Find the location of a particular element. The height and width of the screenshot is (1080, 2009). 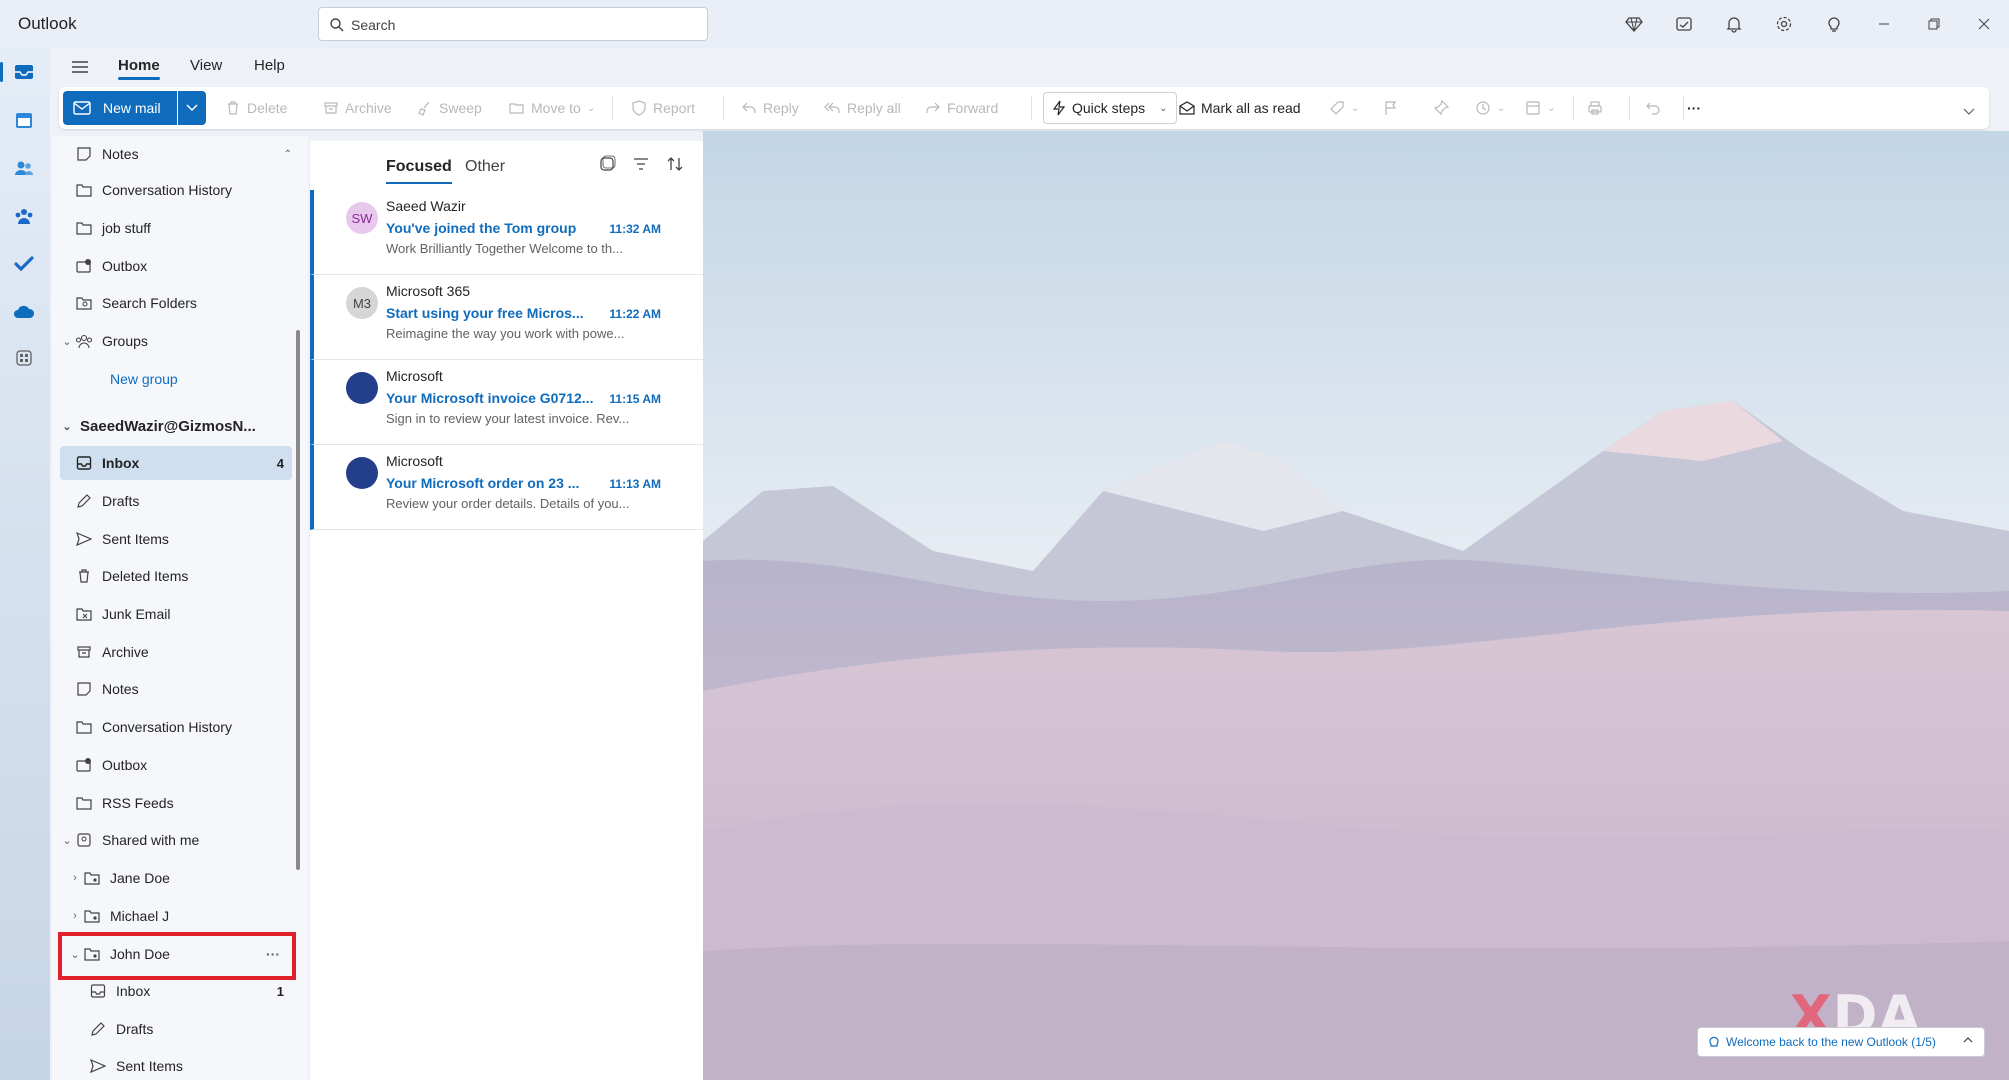

bell-icon is located at coordinates (1734, 24).